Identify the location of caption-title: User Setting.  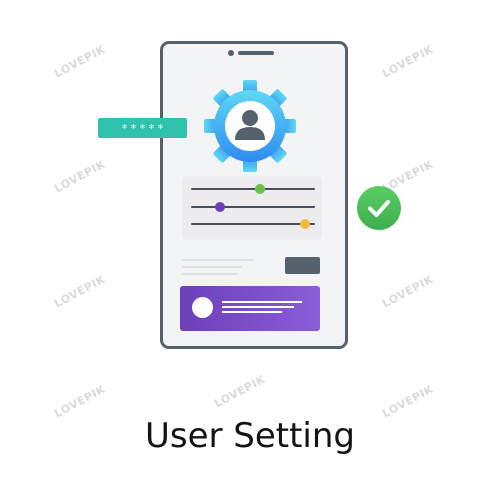
(250, 436).